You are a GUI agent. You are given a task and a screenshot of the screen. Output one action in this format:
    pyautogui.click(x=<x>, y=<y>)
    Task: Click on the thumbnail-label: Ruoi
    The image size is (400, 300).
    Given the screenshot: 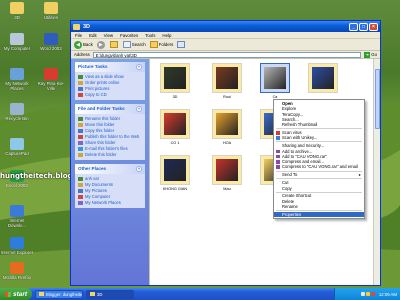 What is the action you would take?
    pyautogui.click(x=227, y=97)
    